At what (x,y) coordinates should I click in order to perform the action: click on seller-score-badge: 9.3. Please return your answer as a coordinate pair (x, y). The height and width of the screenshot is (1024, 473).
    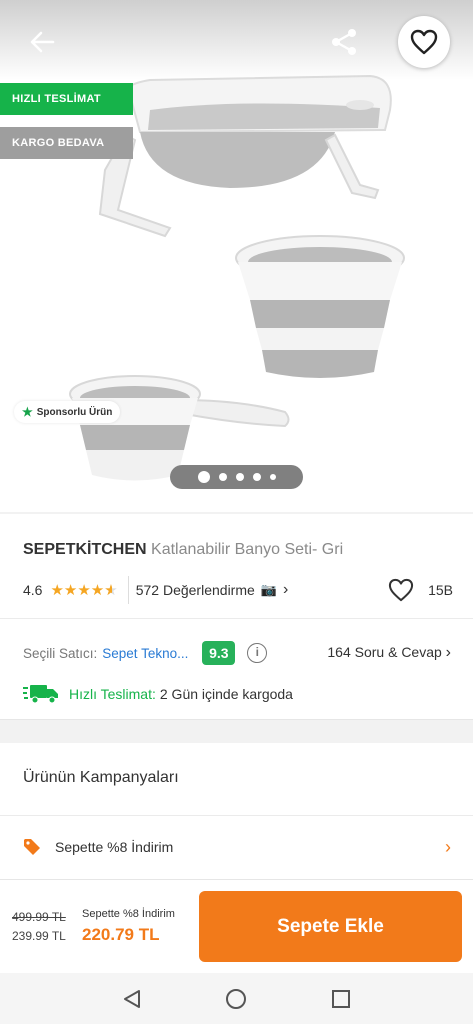
    Looking at the image, I should click on (219, 653).